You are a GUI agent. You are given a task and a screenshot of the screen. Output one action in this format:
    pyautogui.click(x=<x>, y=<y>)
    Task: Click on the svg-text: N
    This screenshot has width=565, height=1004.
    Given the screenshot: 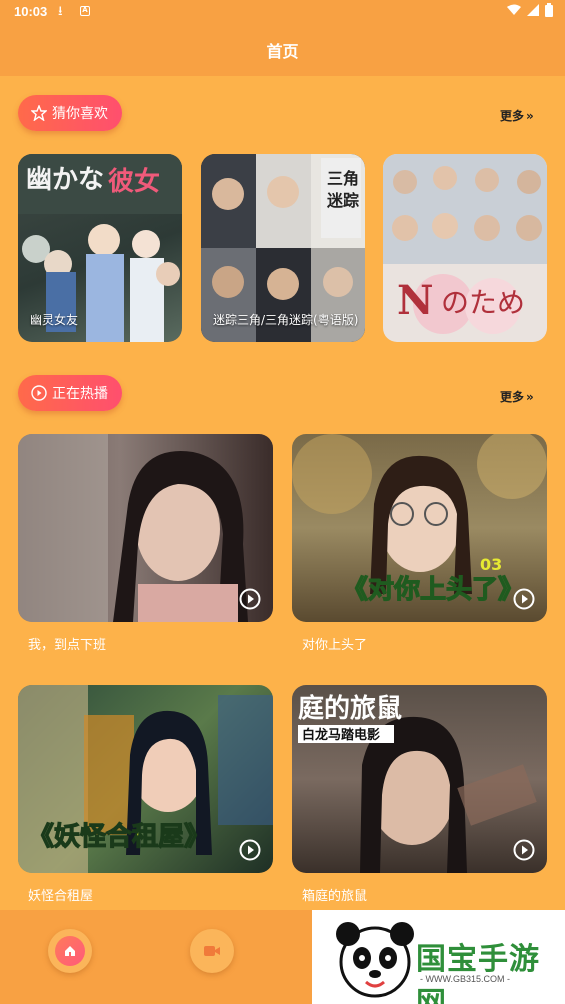 What is the action you would take?
    pyautogui.click(x=415, y=300)
    